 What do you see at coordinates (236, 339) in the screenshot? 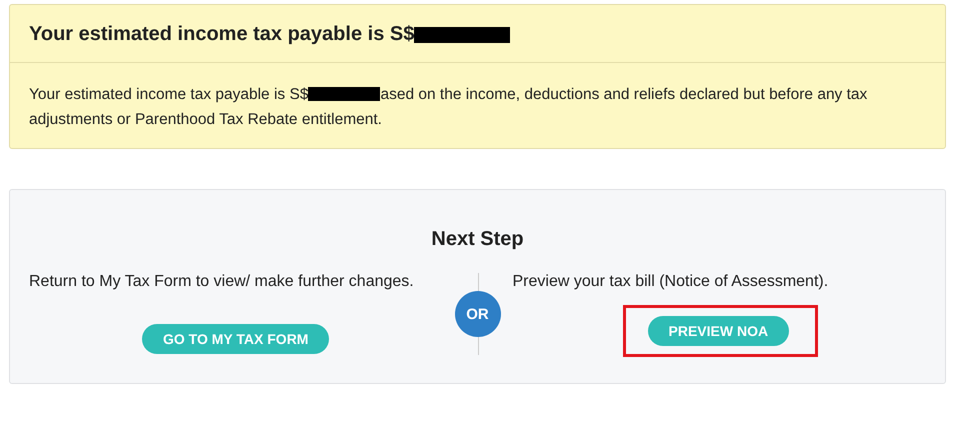
I see `action-button: GO TO MY TAX FORM` at bounding box center [236, 339].